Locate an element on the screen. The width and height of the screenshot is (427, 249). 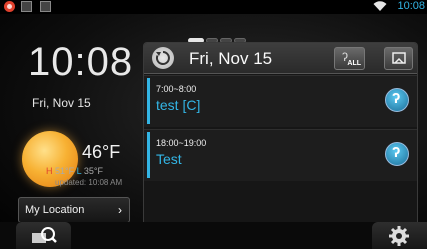
refresh-button is located at coordinates (163, 58).